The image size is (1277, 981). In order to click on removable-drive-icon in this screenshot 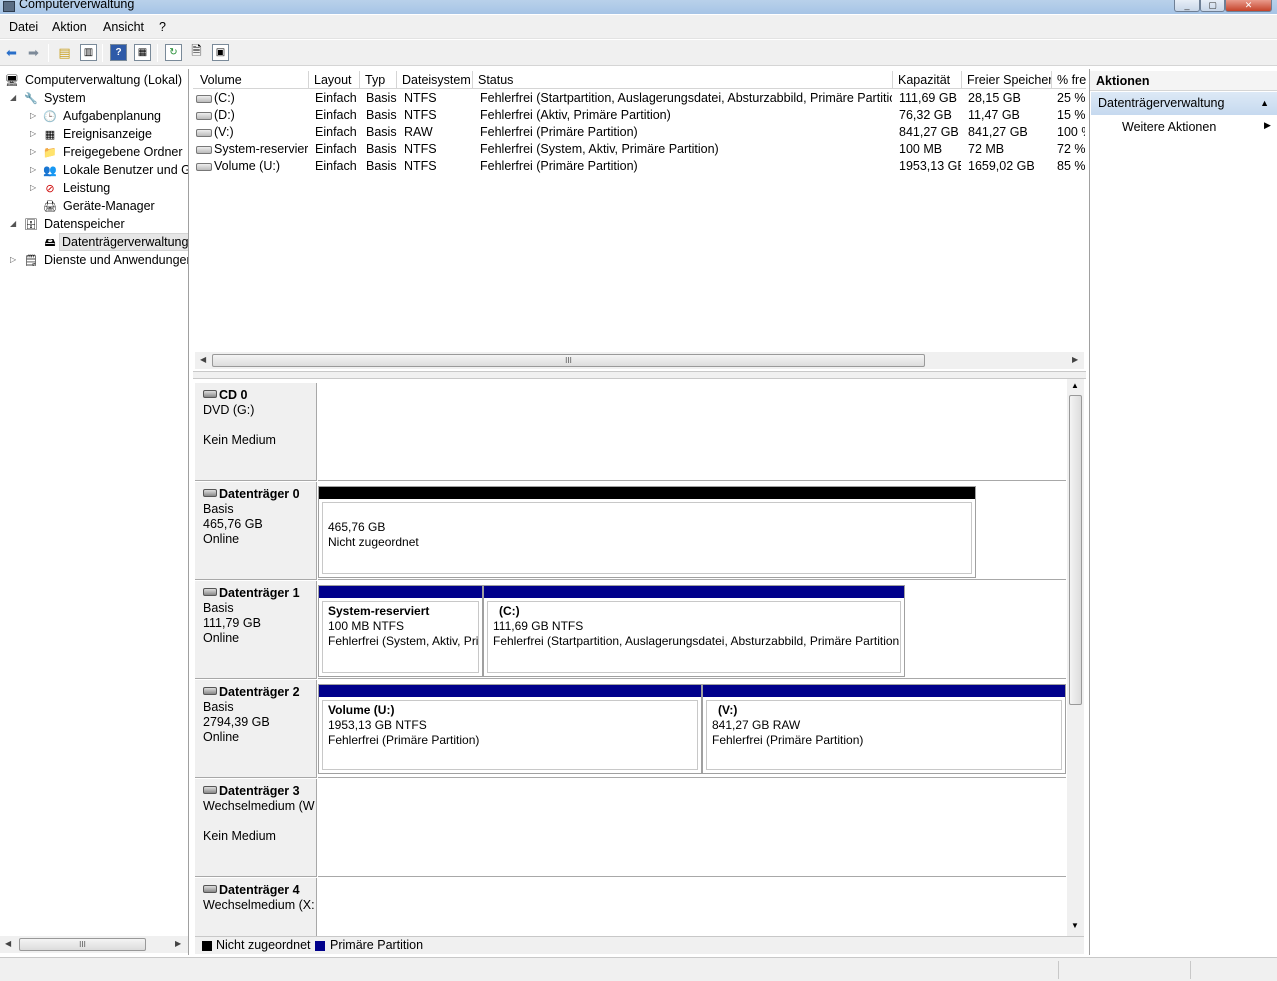, I will do `click(210, 889)`.